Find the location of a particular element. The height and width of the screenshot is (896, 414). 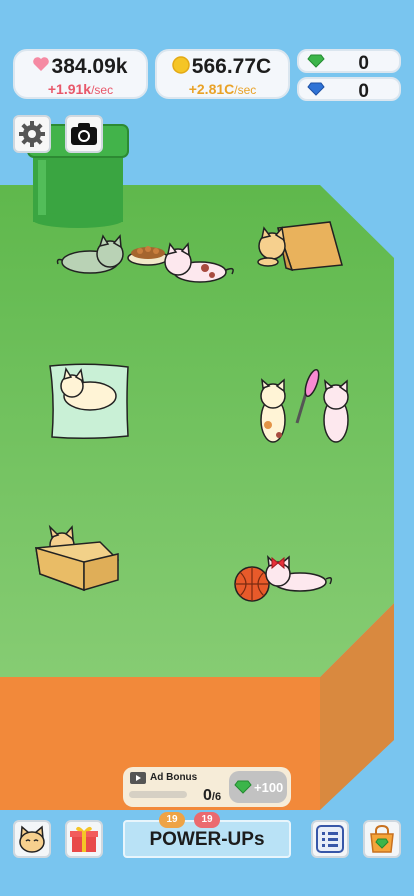

ad-bonus-reward-button: +100 is located at coordinates (258, 787).